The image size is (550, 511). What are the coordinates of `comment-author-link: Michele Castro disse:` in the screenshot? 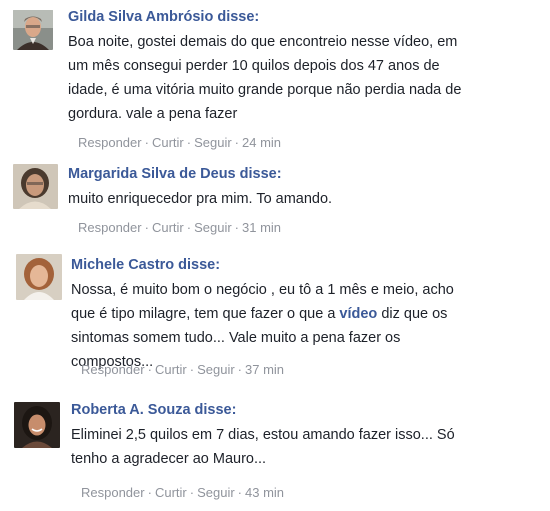 It's located at (276, 265).